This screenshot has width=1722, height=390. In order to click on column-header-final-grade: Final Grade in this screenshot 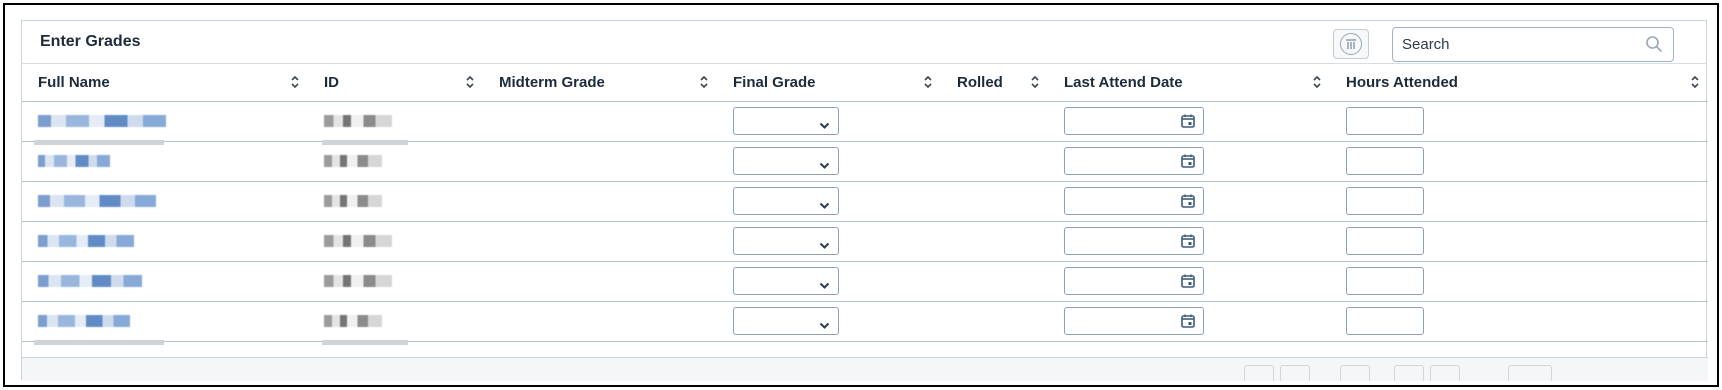, I will do `click(829, 83)`.